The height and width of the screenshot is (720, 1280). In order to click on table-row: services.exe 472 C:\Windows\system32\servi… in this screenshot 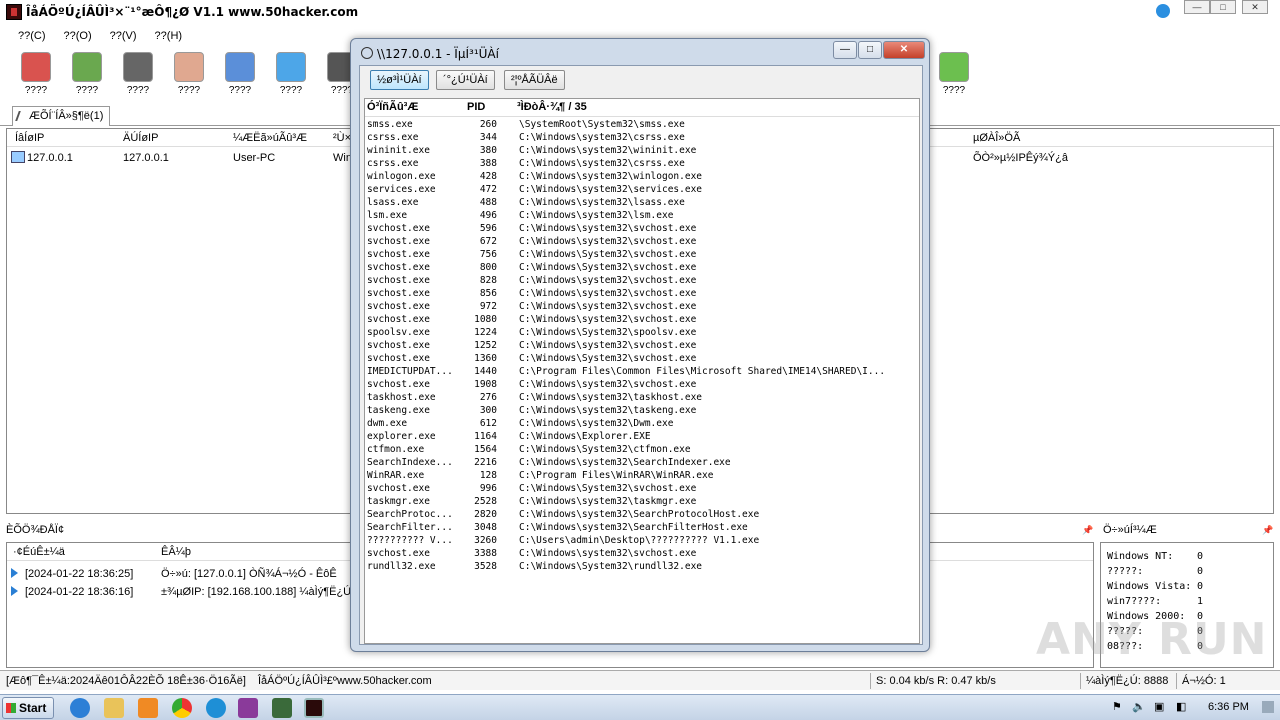, I will do `click(642, 190)`.